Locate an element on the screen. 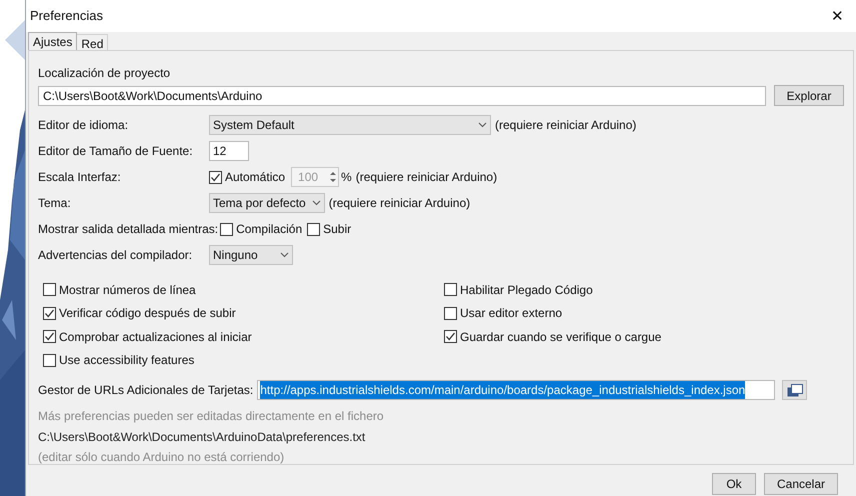 Image resolution: width=856 pixels, height=496 pixels. checkbox-label: Comprobar actualizaciones al iniciar is located at coordinates (155, 337).